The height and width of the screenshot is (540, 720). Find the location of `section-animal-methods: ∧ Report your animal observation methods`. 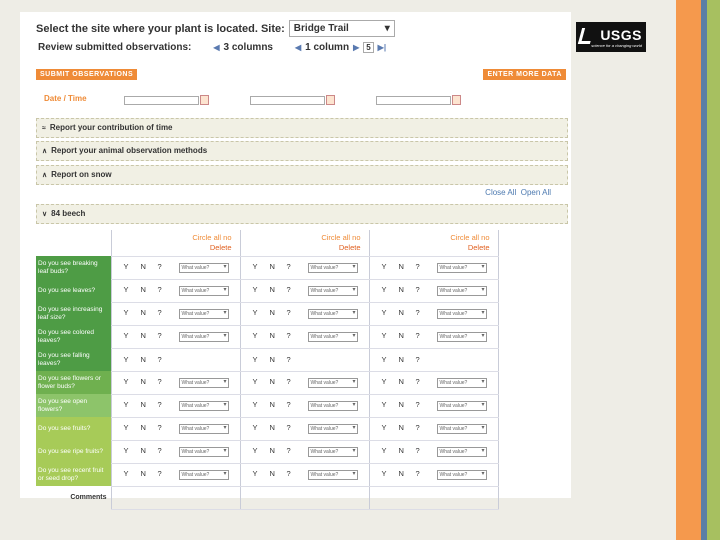

section-animal-methods: ∧ Report your animal observation methods is located at coordinates (302, 151).